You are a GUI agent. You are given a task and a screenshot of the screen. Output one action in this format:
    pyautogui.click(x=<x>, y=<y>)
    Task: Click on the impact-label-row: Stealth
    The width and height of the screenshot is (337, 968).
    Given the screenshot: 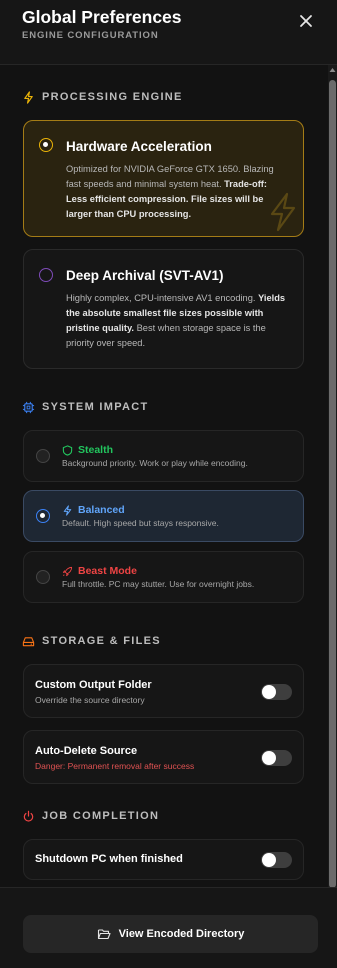 What is the action you would take?
    pyautogui.click(x=87, y=450)
    